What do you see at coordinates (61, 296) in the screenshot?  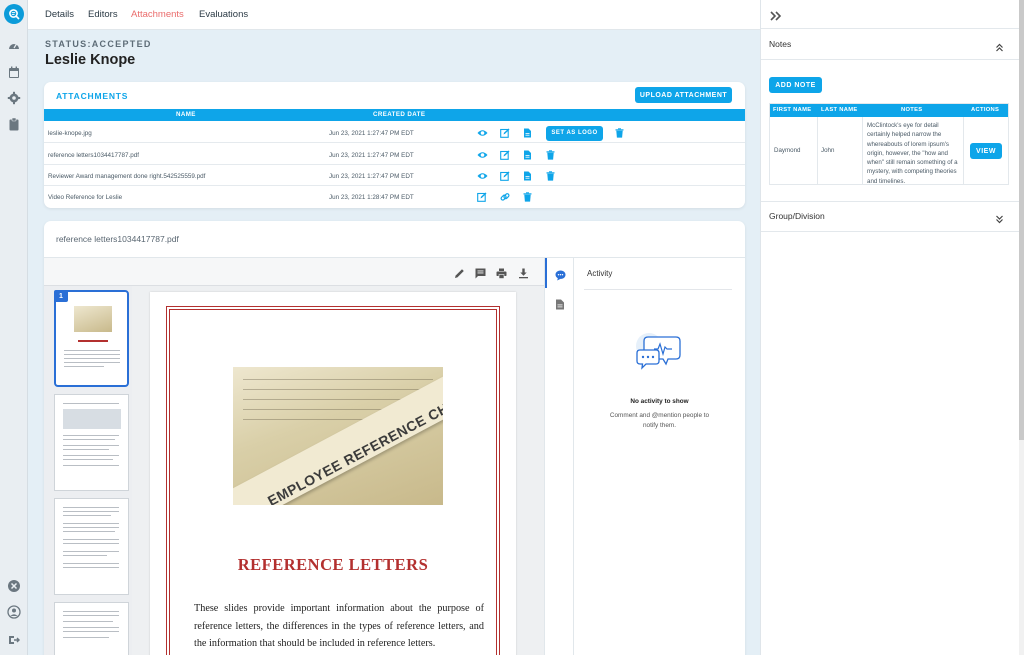 I see `page-number-badge: 1` at bounding box center [61, 296].